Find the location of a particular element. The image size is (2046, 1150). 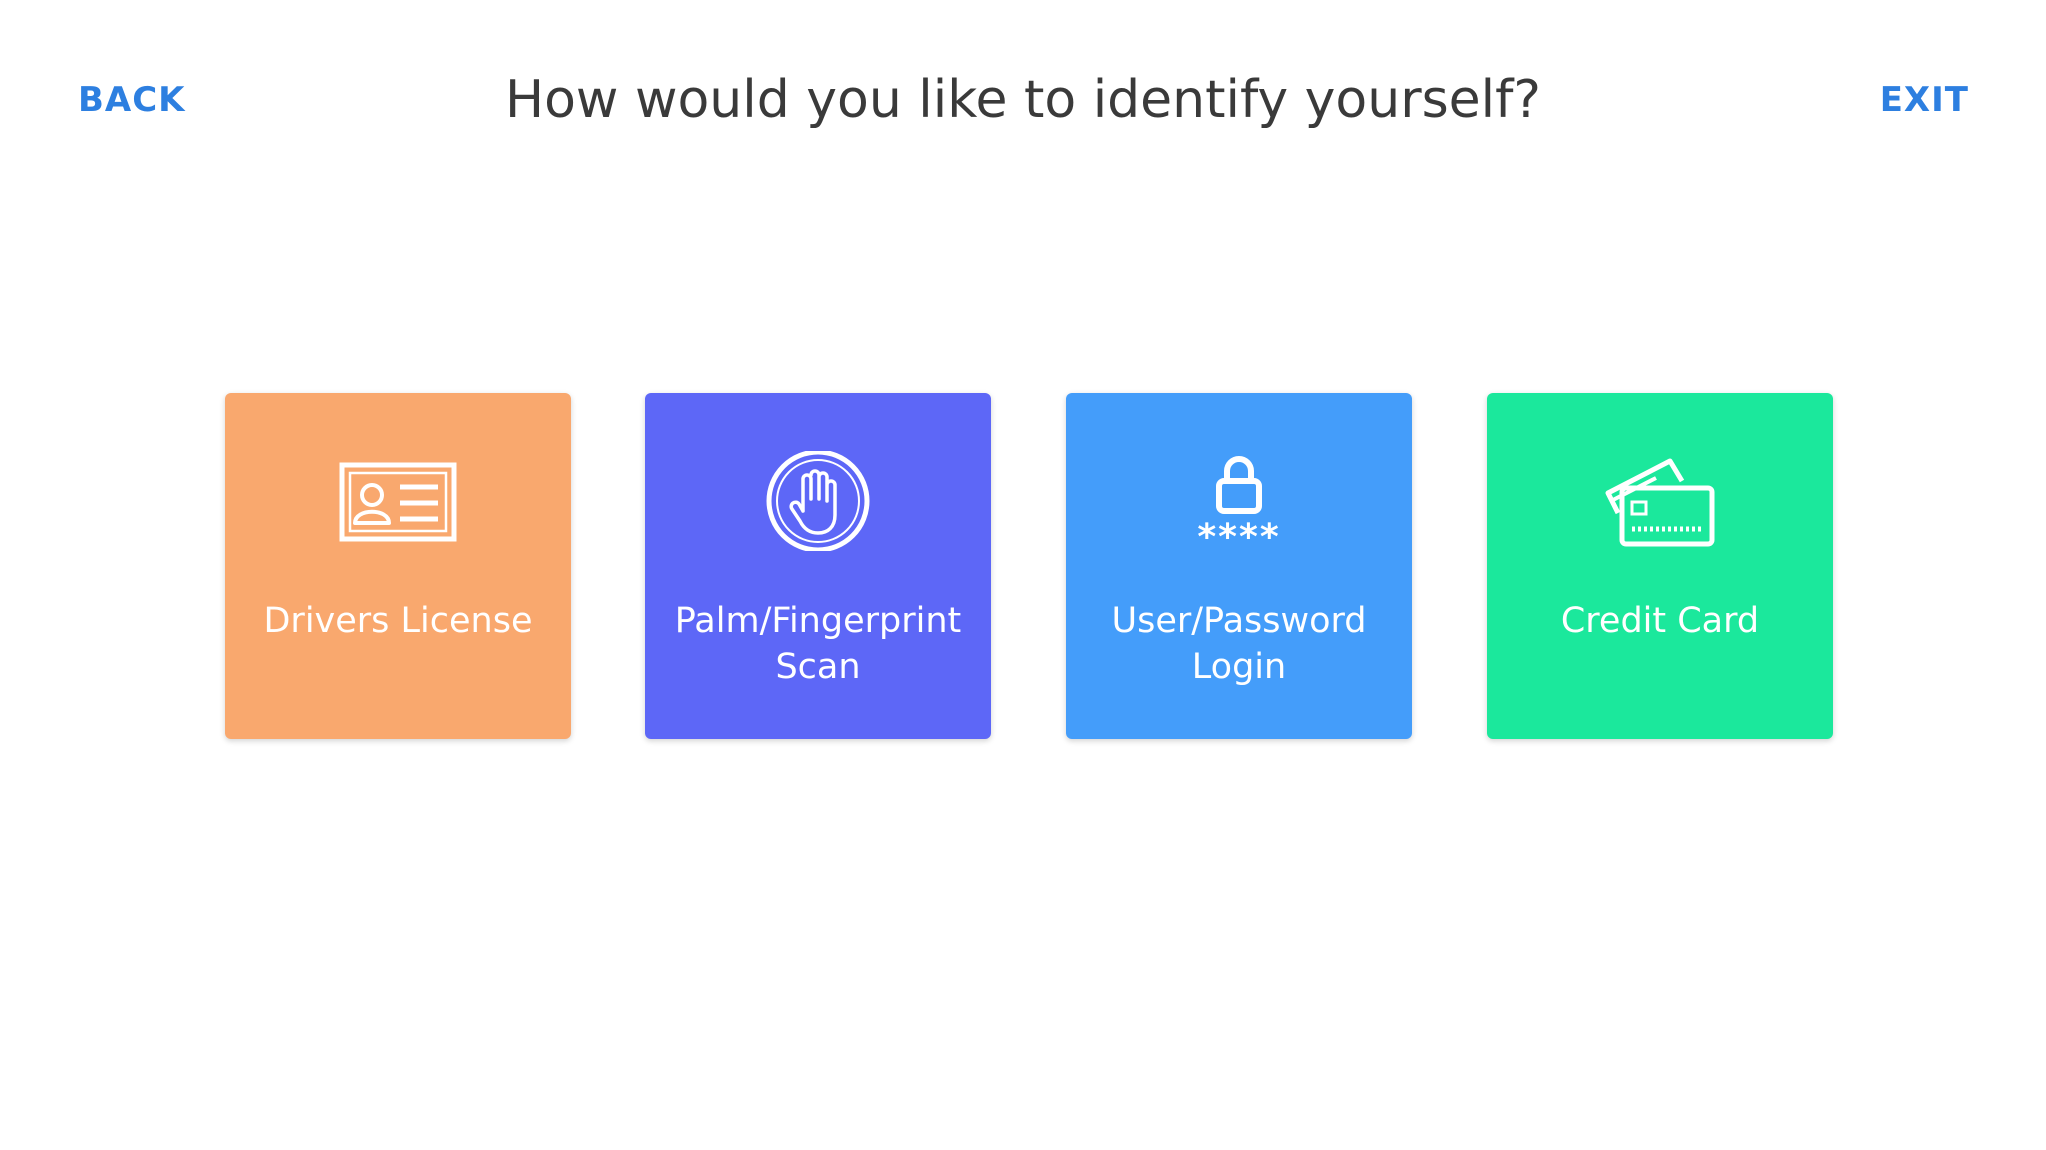

drivers-license-option: Drivers License is located at coordinates (398, 566).